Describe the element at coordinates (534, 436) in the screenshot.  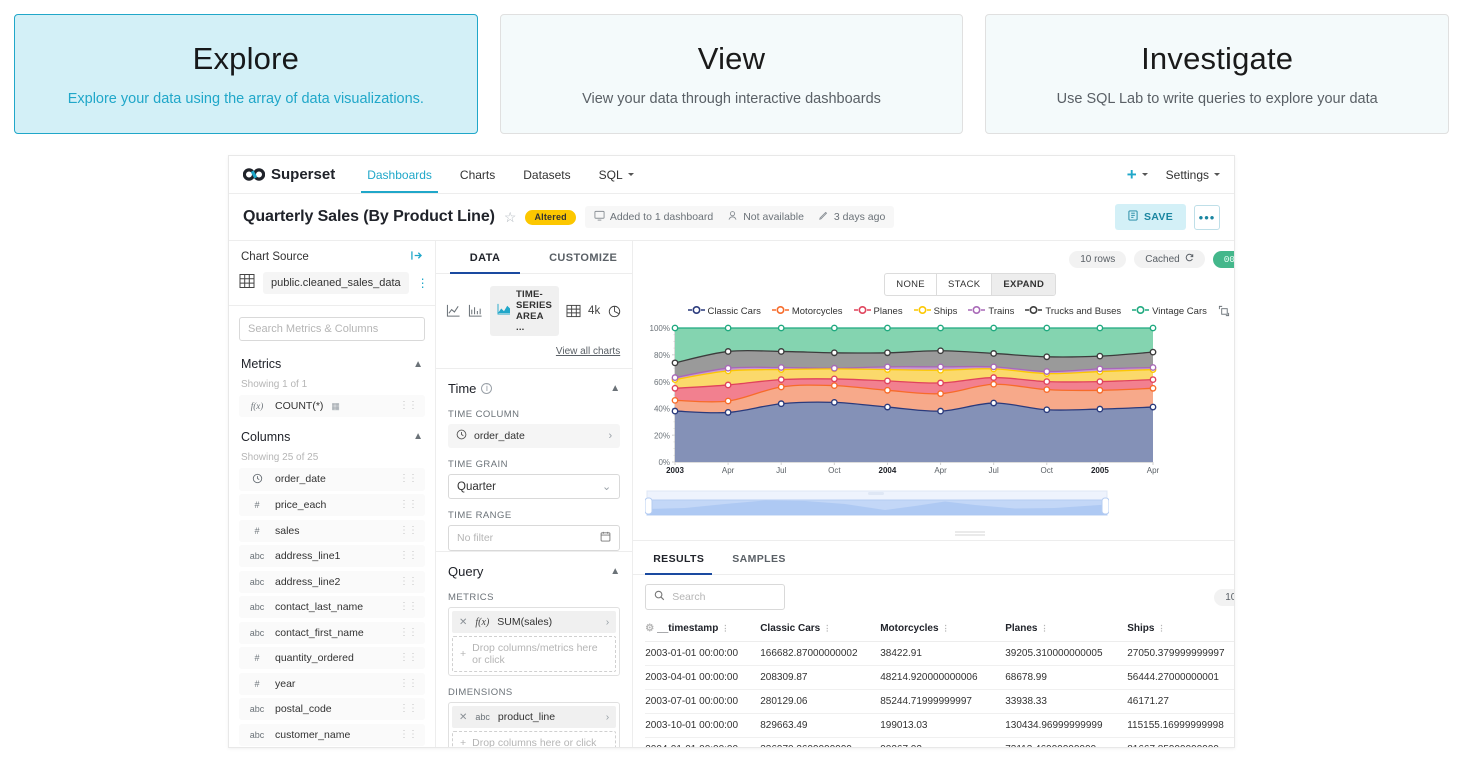
I see `time-column-field: order_date ›` at that location.